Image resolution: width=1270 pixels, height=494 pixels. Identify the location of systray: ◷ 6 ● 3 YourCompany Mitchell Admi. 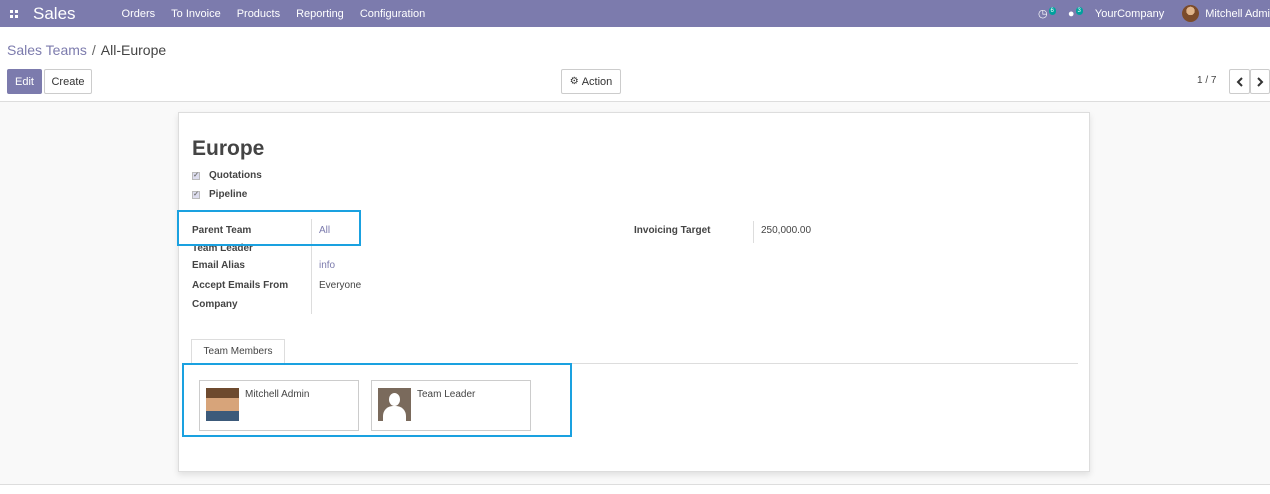
(1154, 13).